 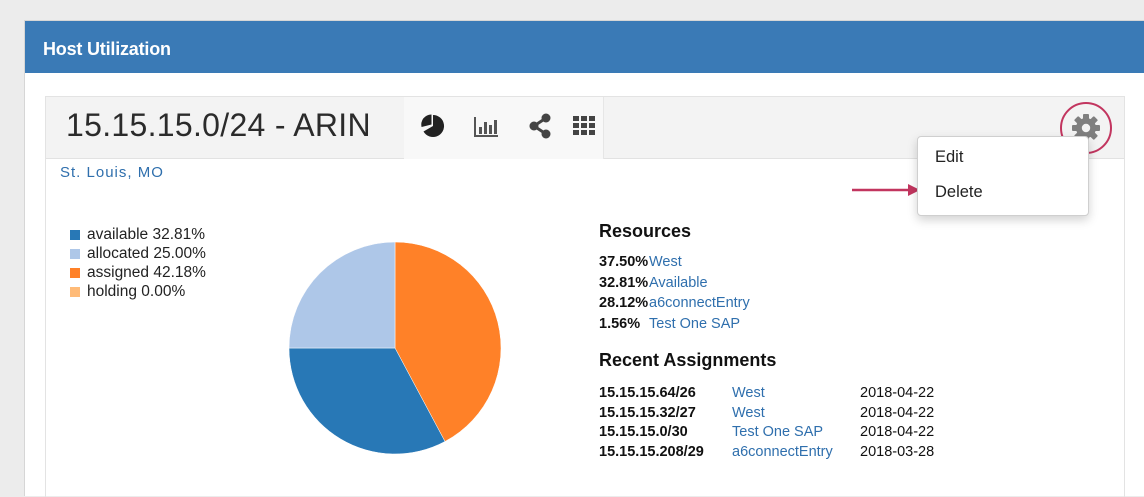 I want to click on assignment-row: 15.15.15.64/26 West 2018-04-22, so click(x=766, y=395).